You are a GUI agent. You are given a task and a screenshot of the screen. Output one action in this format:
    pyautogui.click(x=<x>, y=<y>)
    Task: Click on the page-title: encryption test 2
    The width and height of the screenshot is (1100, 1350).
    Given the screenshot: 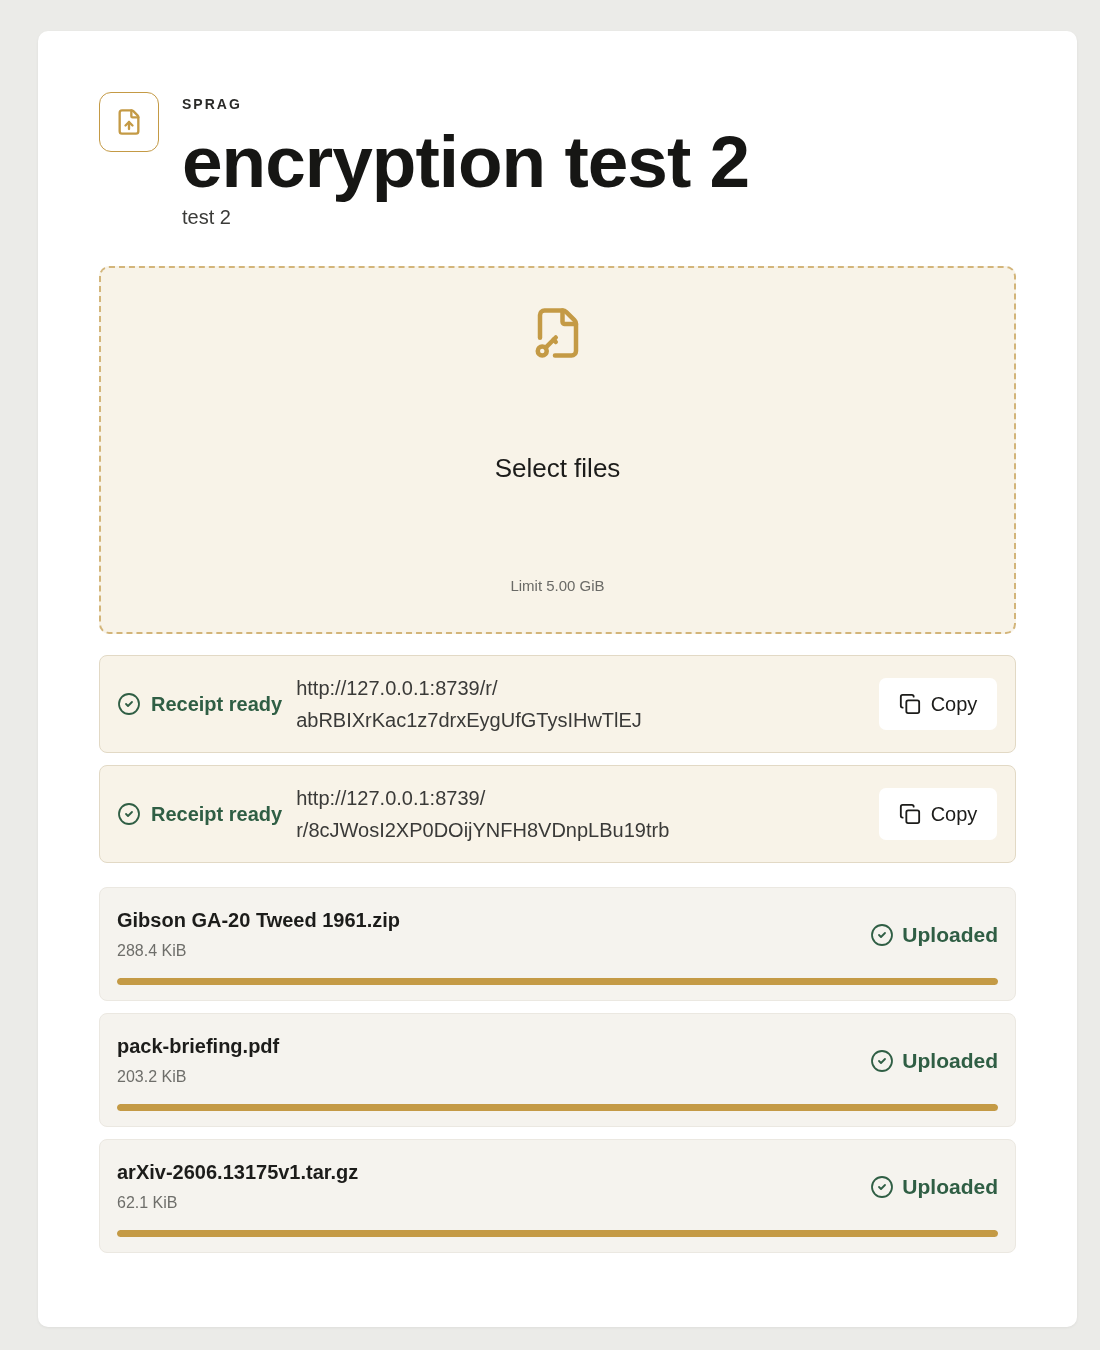 What is the action you would take?
    pyautogui.click(x=466, y=162)
    